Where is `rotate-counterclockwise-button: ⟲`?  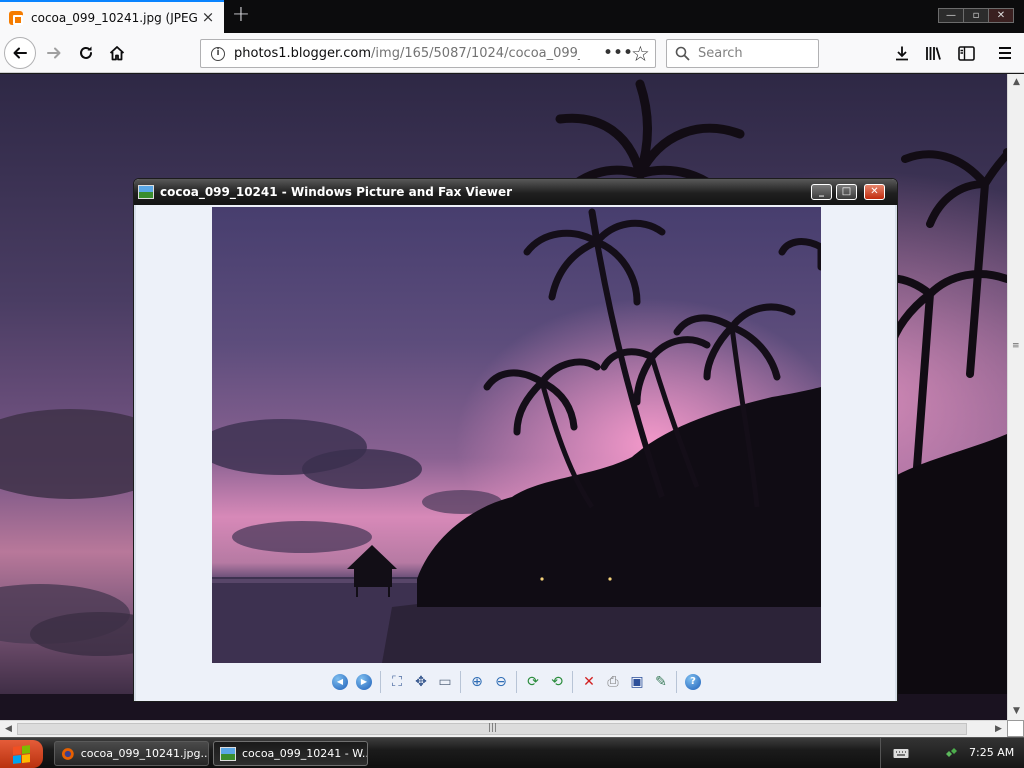
rotate-counterclockwise-button: ⟲ is located at coordinates (557, 682).